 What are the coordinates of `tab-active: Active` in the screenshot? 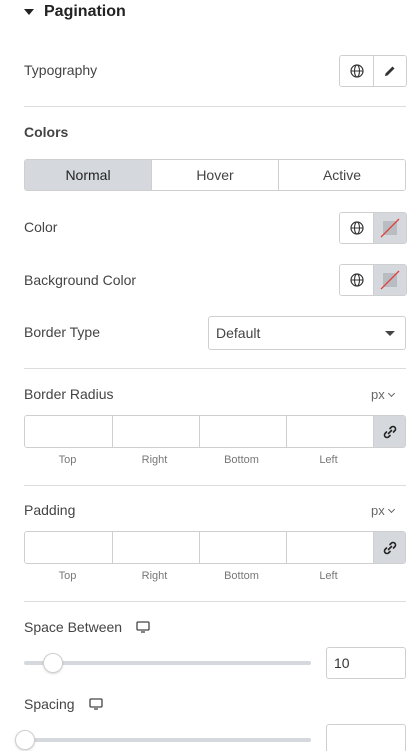 It's located at (341, 175).